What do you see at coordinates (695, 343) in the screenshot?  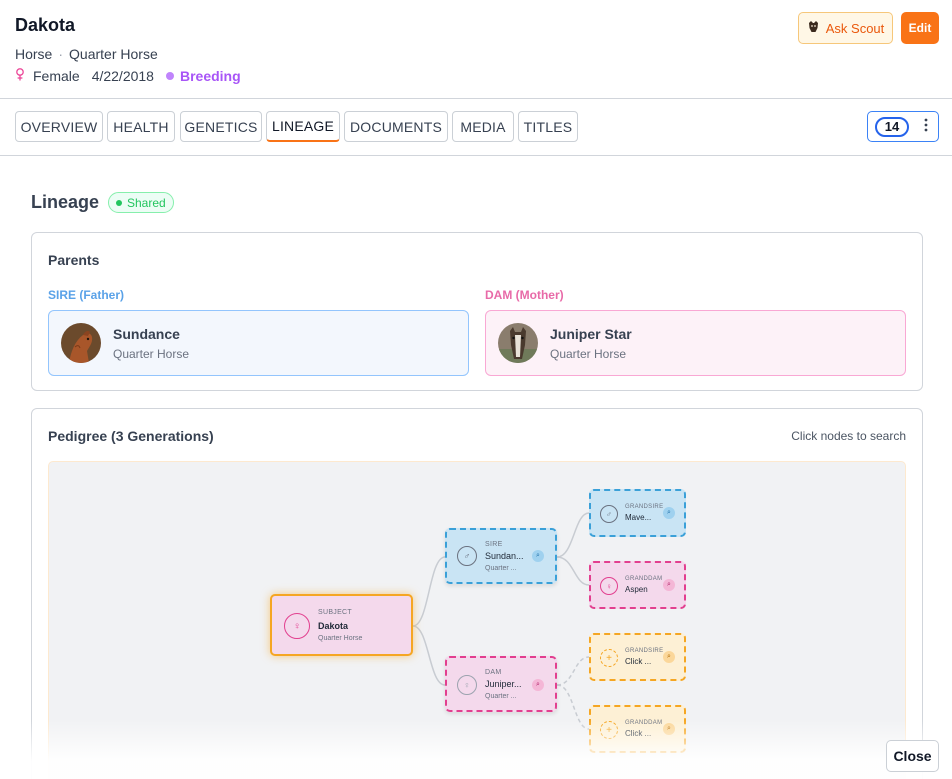 I see `dam-card: Juniper Star Quarter Horse` at bounding box center [695, 343].